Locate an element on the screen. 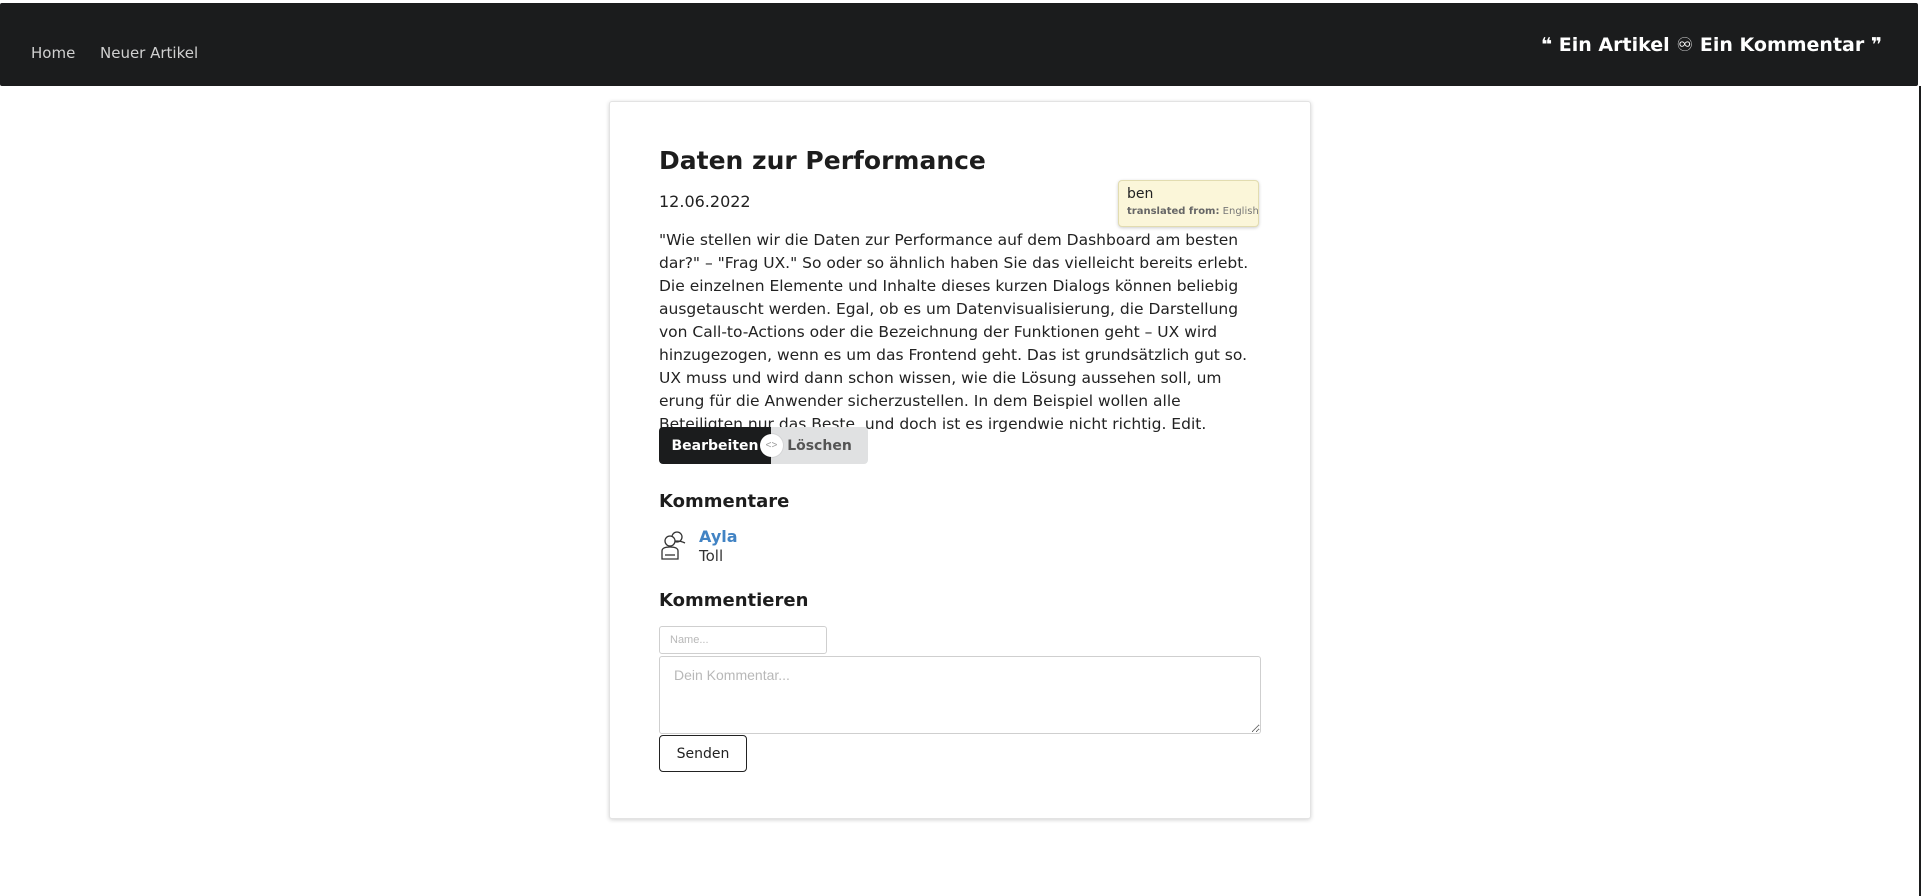 This screenshot has width=1921, height=896. article-actions: Bearbeiten Löschen <> is located at coordinates (763, 445).